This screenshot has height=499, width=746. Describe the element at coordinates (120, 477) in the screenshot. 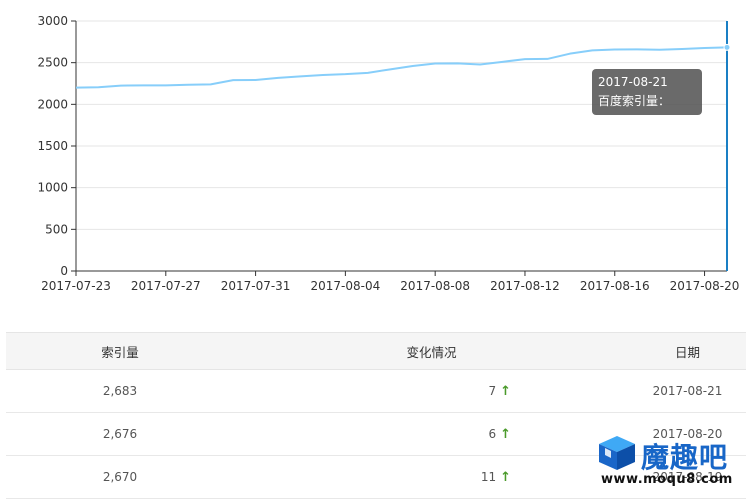

I see `cell-count: 2,670` at that location.